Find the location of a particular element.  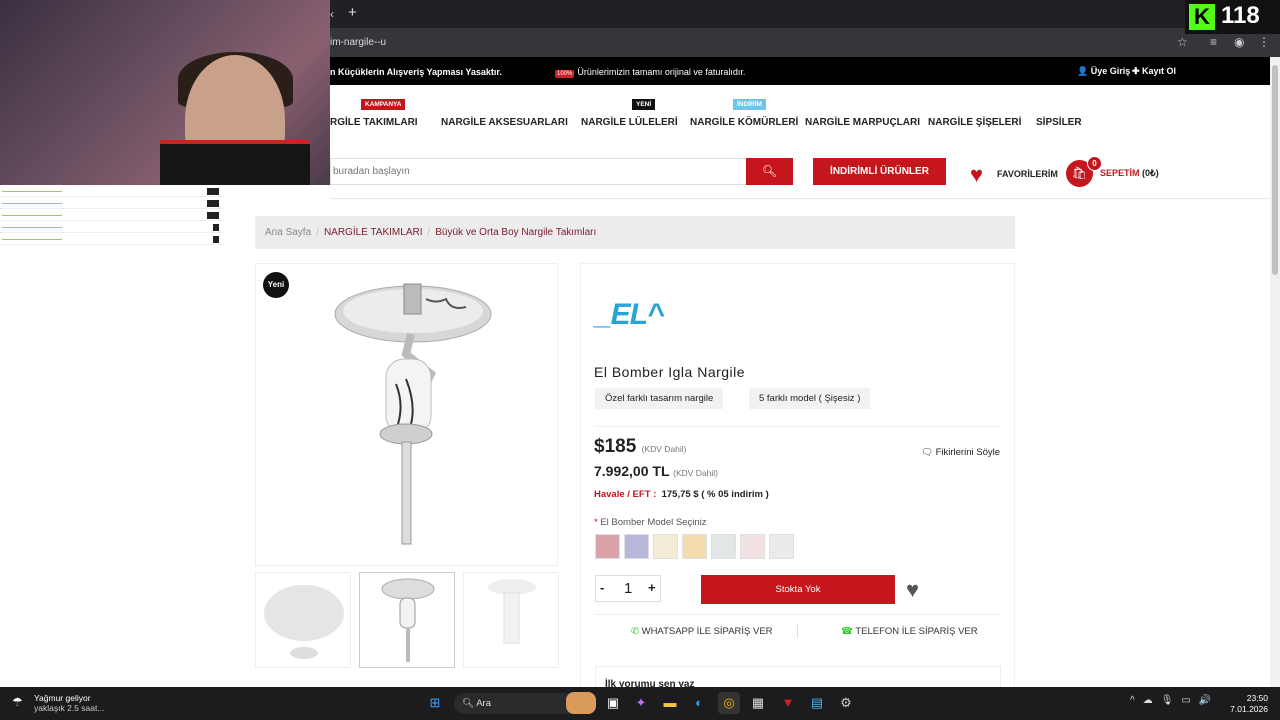

microsoft-store-icon: ▦ is located at coordinates (758, 703).